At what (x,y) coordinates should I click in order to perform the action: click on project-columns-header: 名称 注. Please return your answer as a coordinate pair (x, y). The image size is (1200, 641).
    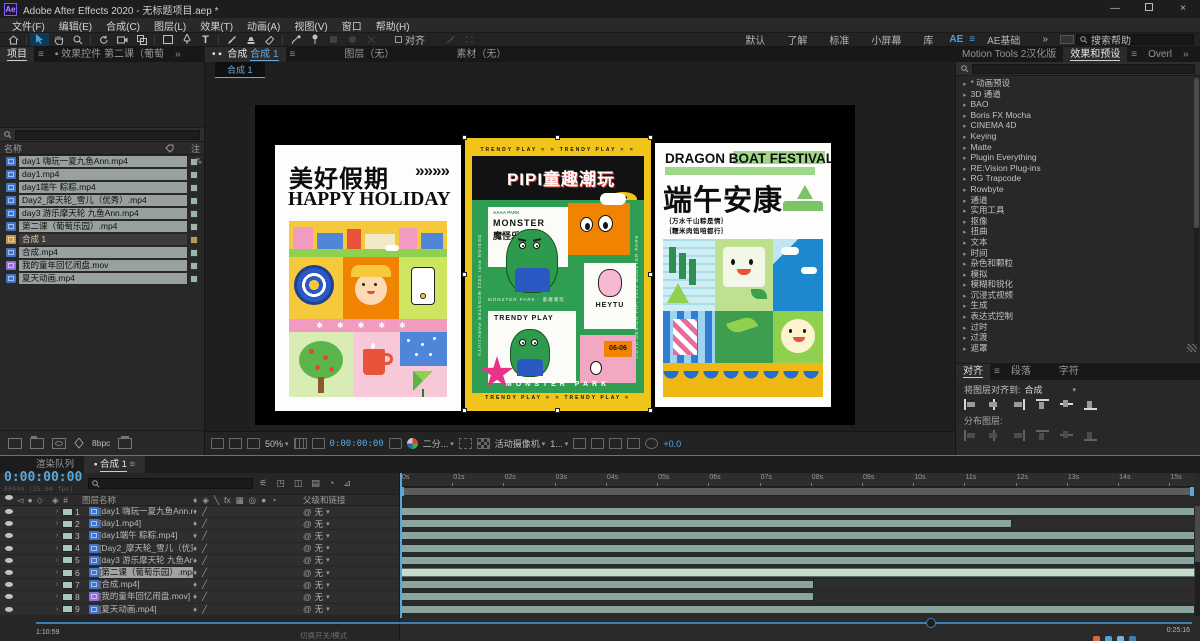
    Looking at the image, I should click on (102, 148).